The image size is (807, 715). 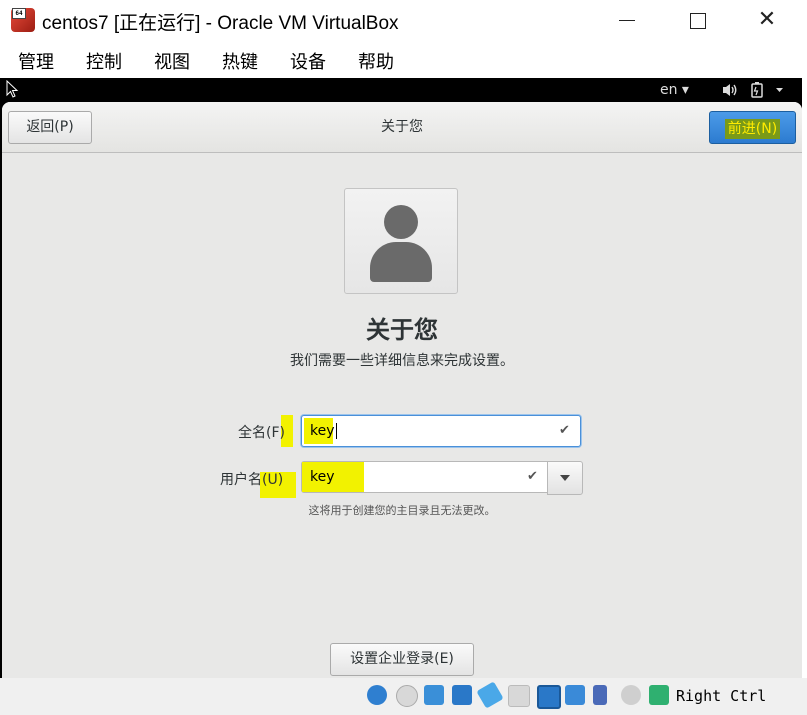 I want to click on next-button-label: 前进(N), so click(x=752, y=129).